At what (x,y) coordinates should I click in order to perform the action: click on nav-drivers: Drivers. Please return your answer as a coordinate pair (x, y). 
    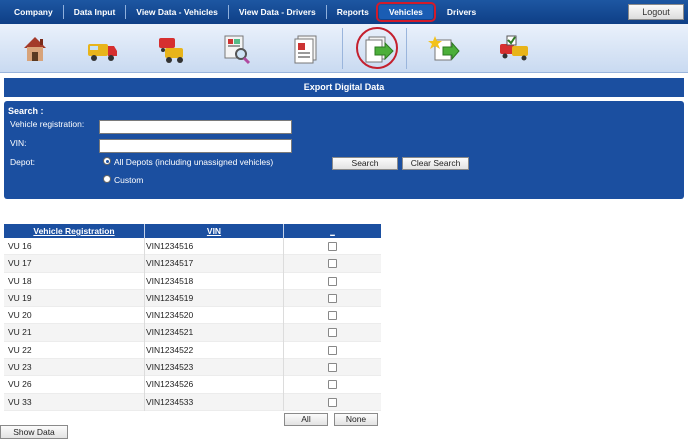
    Looking at the image, I should click on (461, 12).